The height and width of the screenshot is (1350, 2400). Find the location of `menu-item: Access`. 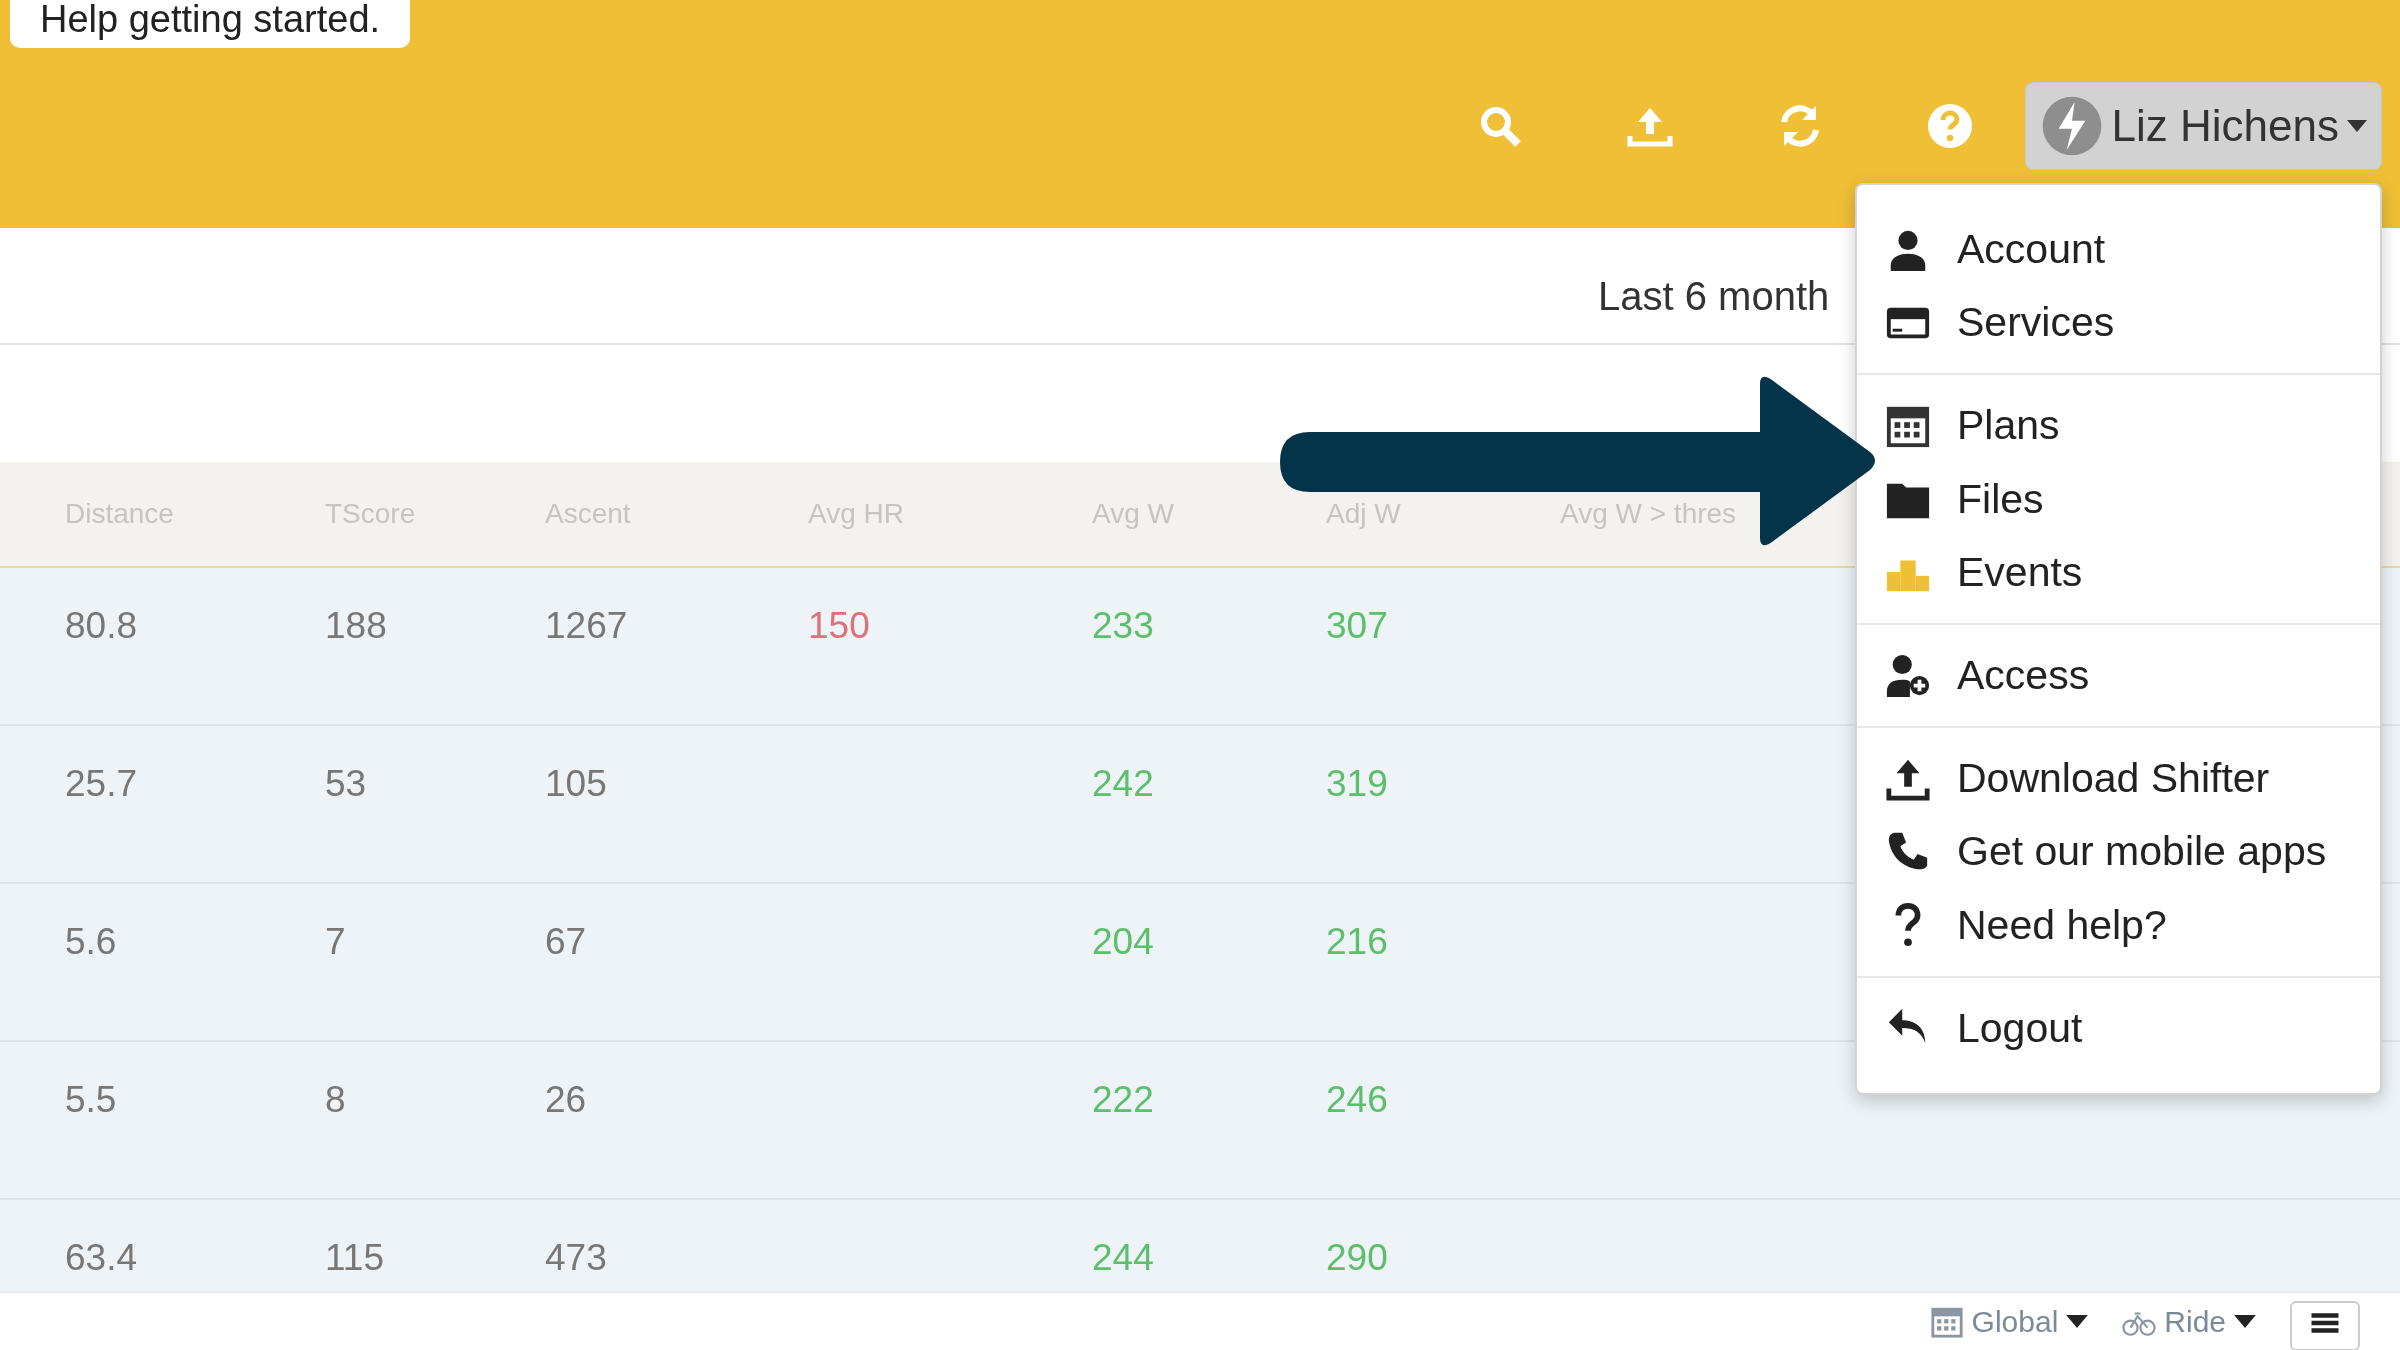

menu-item: Access is located at coordinates (2118, 675).